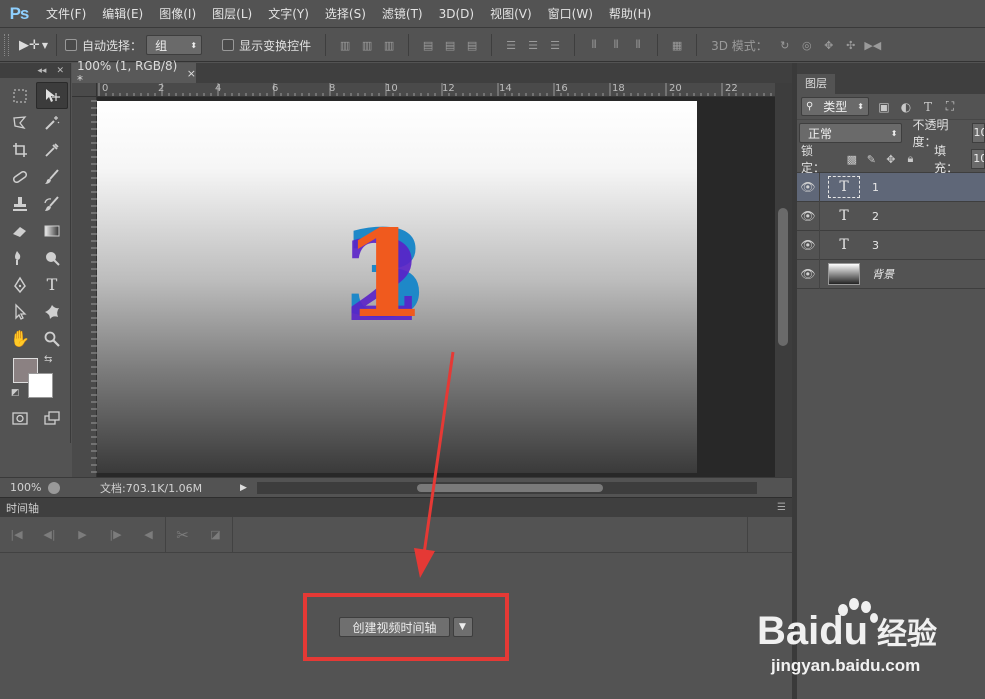  Describe the element at coordinates (20, 417) in the screenshot. I see `quick-mask-icon` at that location.